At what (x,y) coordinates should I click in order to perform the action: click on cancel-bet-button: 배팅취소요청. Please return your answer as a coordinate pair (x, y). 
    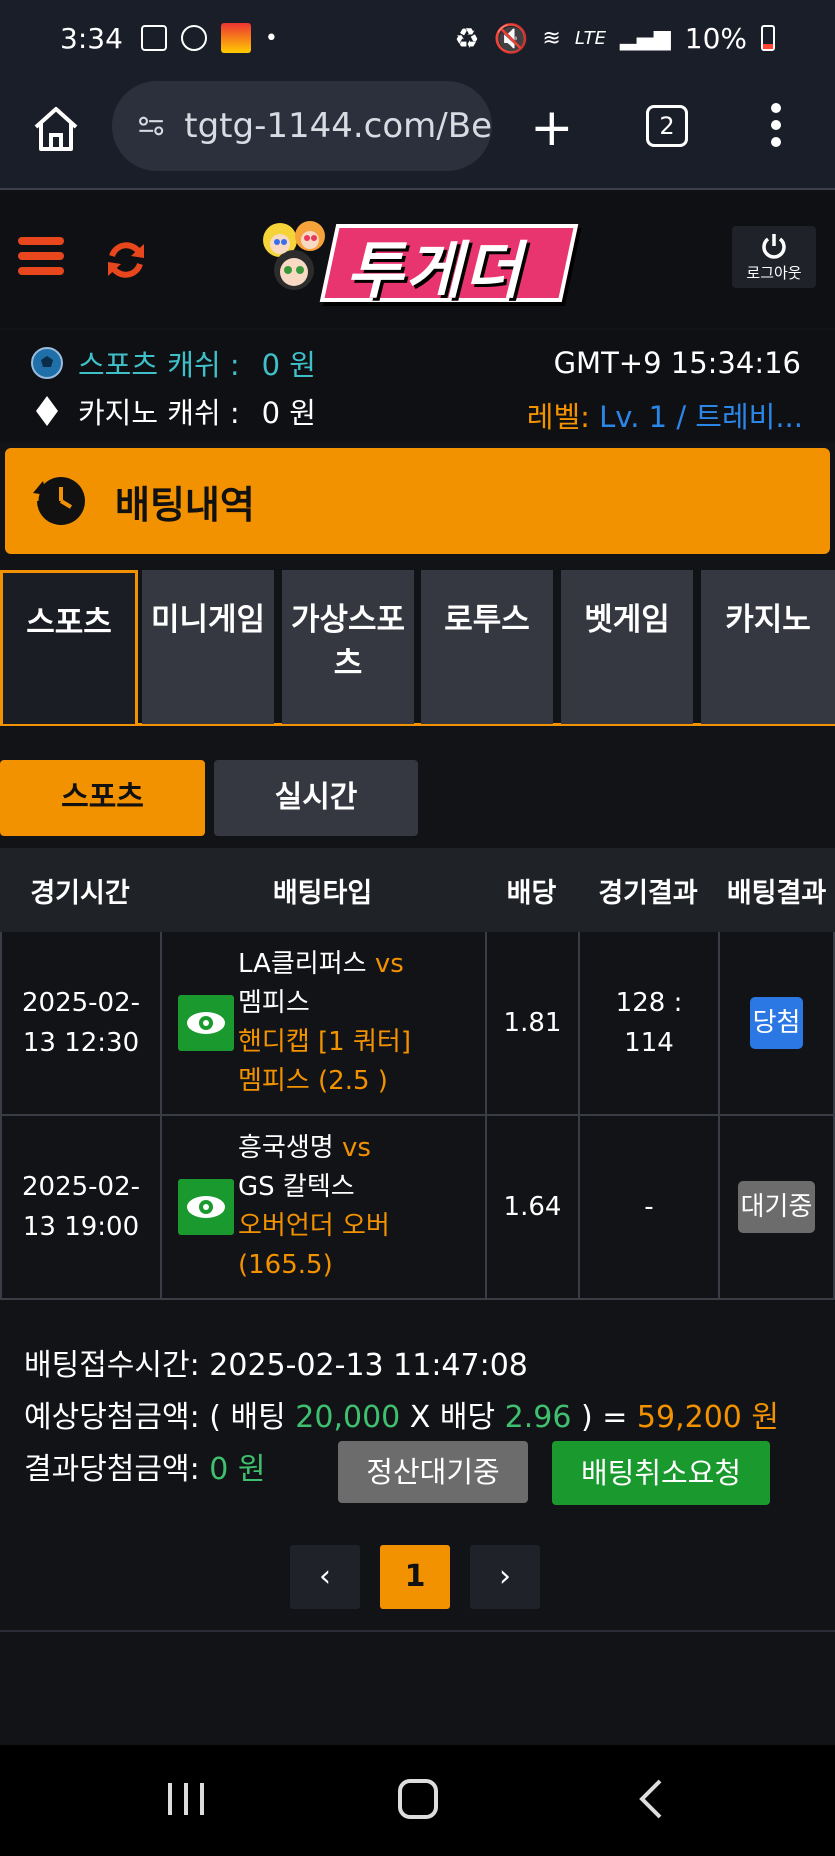
    Looking at the image, I should click on (661, 1473).